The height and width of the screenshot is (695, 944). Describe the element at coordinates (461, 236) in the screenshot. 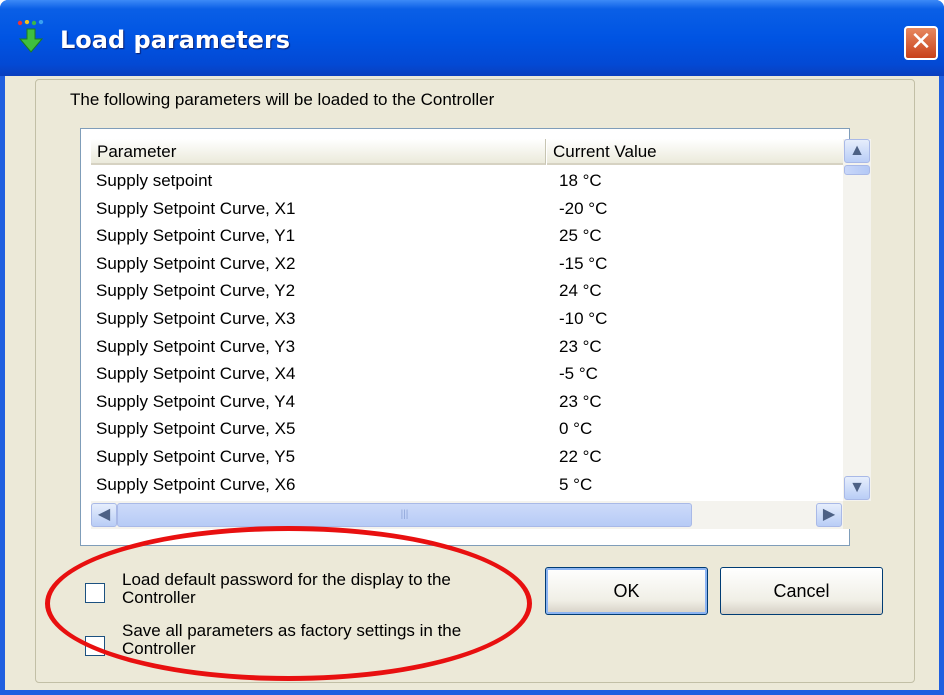

I see `list-row: Supply Setpoint Curve, Y1 25 °C` at that location.